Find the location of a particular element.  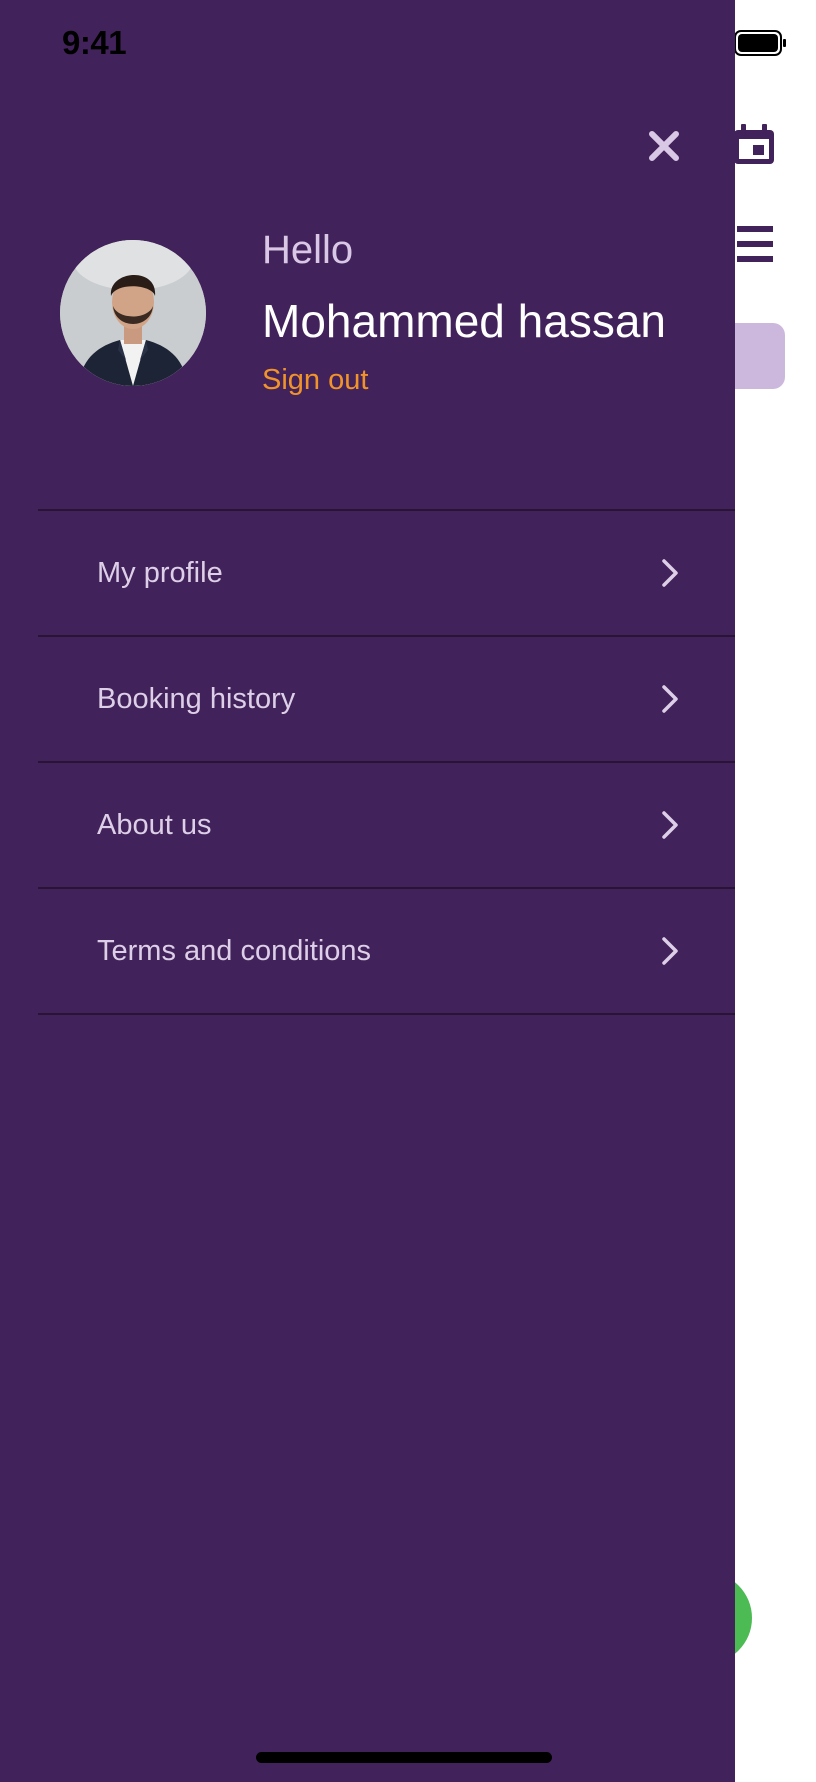

menu-item-label: Terms and conditions is located at coordinates (234, 951).